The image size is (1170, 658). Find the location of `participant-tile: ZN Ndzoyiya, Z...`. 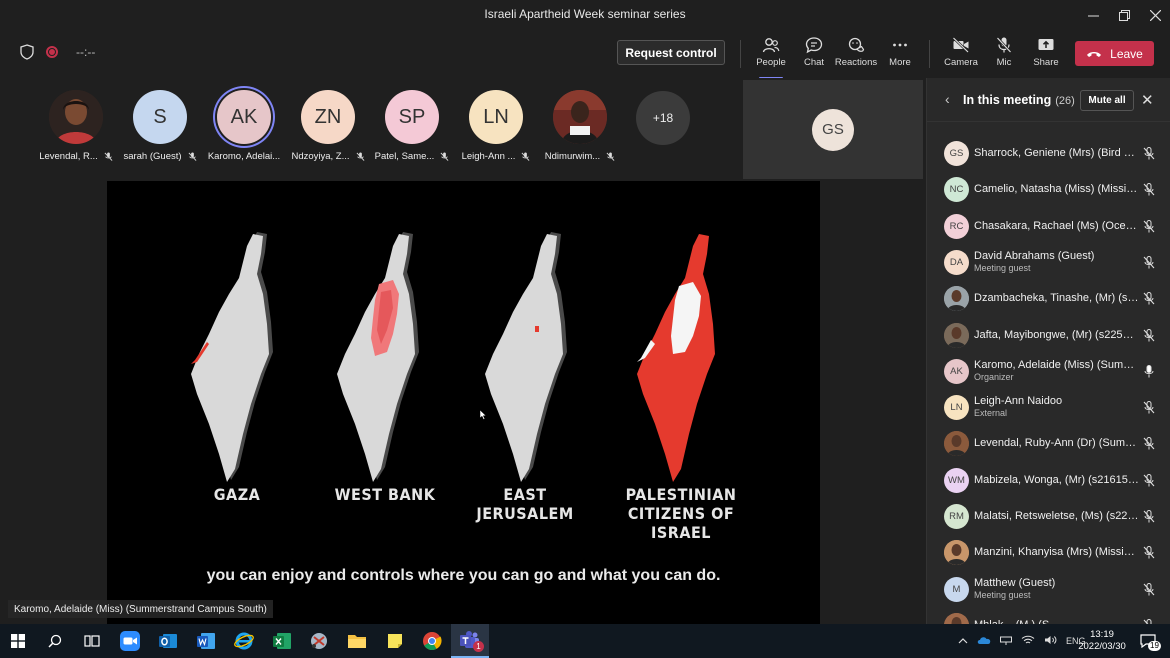

participant-tile: ZN Ndzoyiya, Z... is located at coordinates (328, 126).